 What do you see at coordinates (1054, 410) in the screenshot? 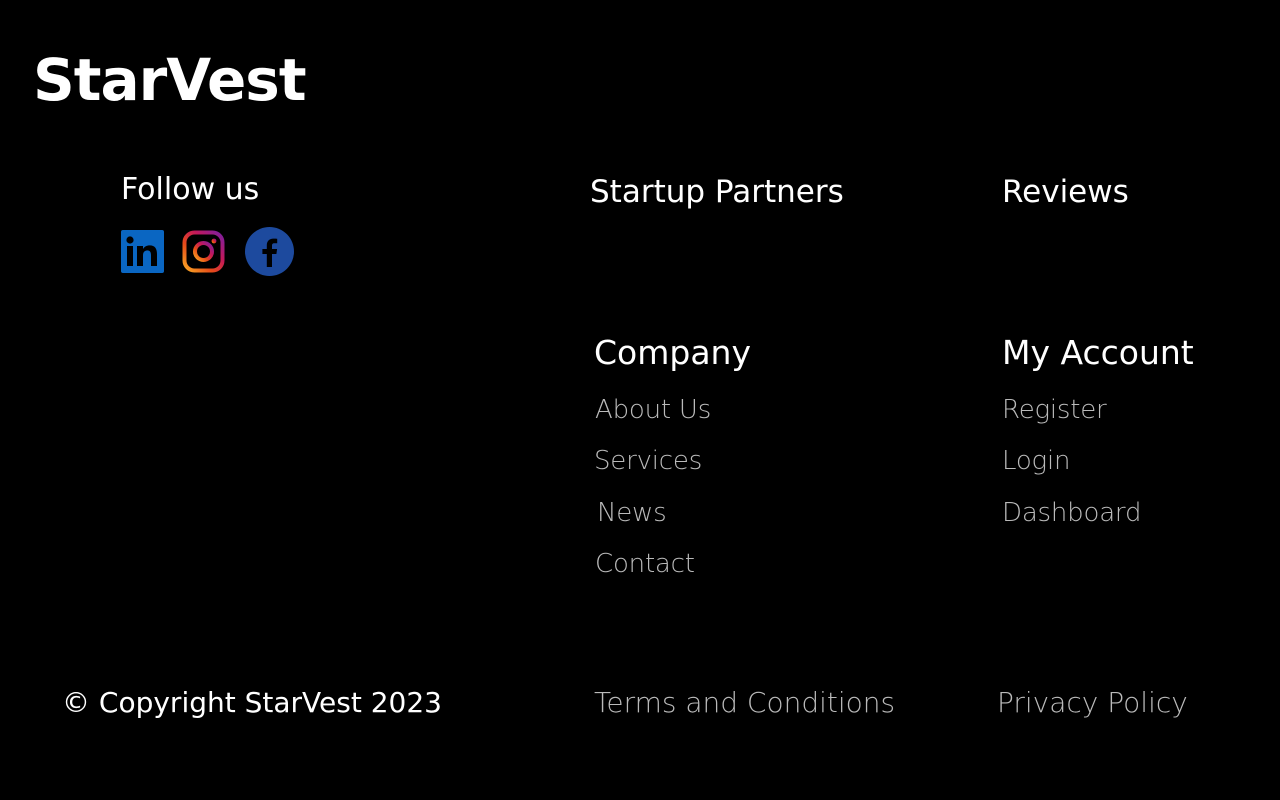
I see `register-link: Register` at bounding box center [1054, 410].